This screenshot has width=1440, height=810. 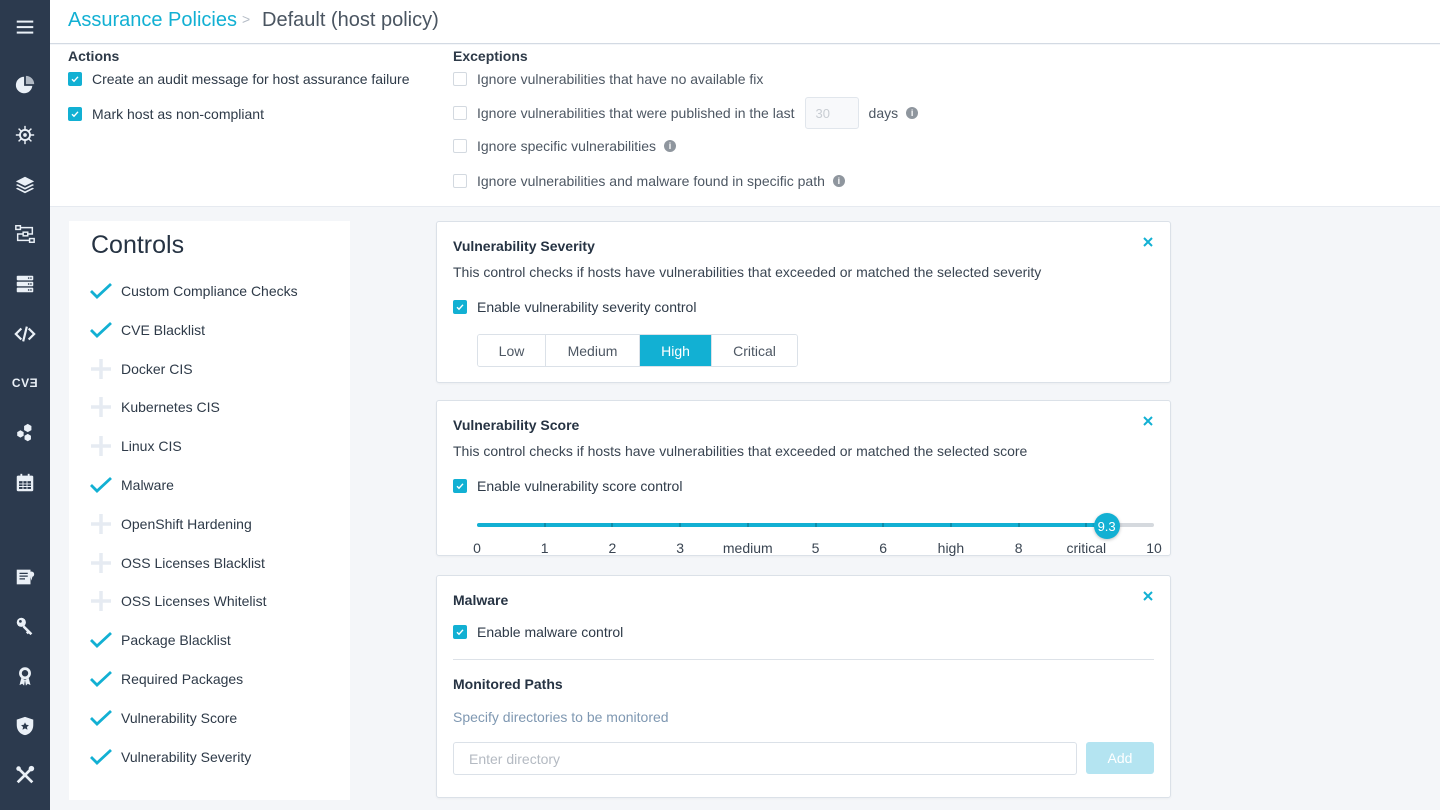 What do you see at coordinates (831, 113) in the screenshot?
I see `days-input: 30` at bounding box center [831, 113].